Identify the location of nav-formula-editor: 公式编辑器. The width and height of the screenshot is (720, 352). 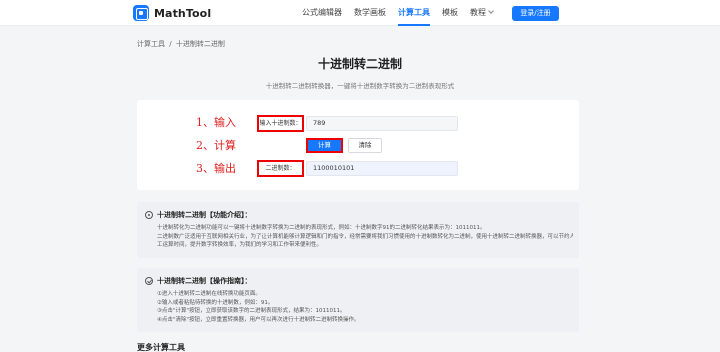
(322, 13).